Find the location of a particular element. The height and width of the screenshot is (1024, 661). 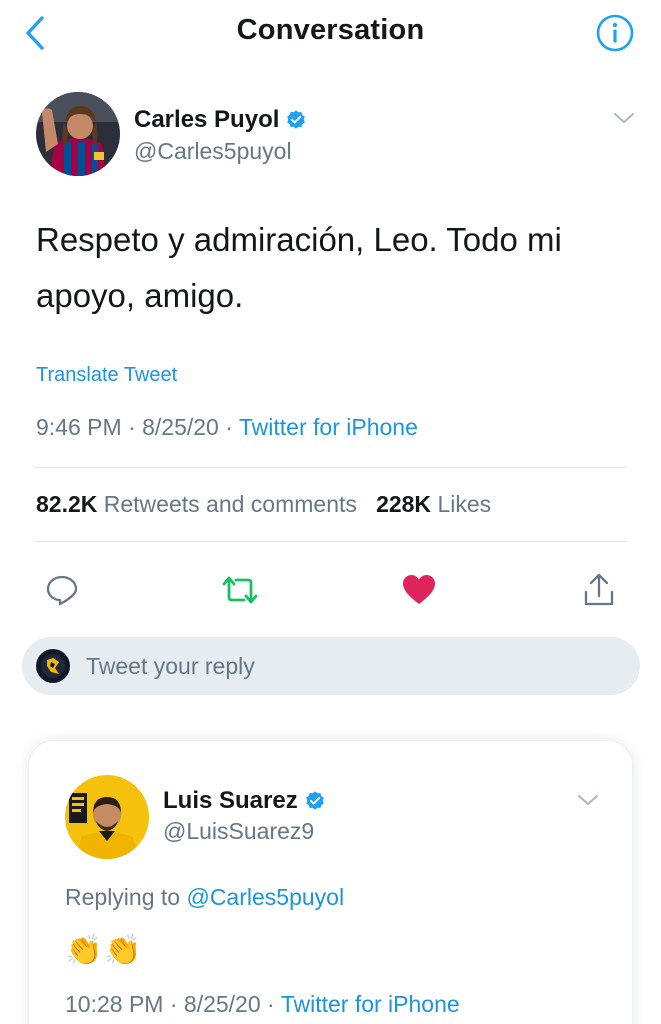

translate-tweet-link: Translate Tweet is located at coordinates (106, 375).